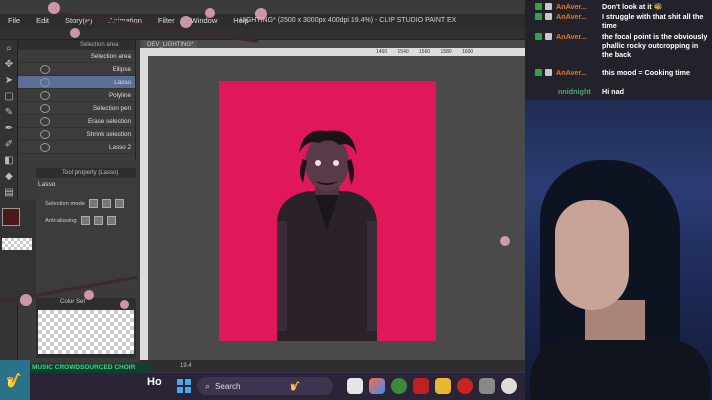  Describe the element at coordinates (9, 161) in the screenshot. I see `eraser-icon: ◧` at that location.